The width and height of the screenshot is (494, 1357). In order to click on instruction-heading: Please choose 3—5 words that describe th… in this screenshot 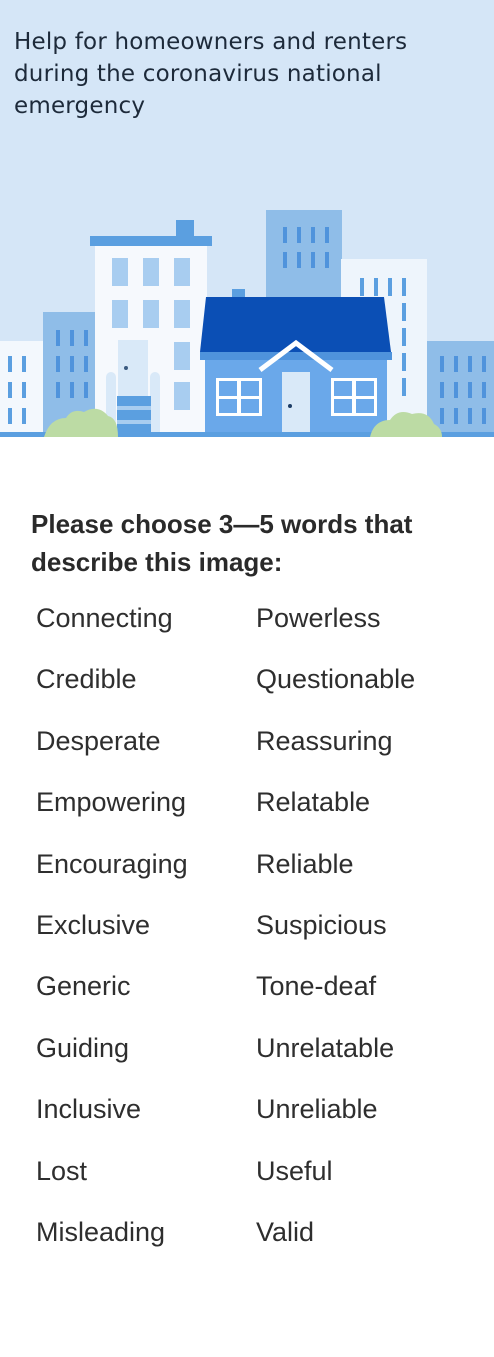, I will do `click(222, 543)`.